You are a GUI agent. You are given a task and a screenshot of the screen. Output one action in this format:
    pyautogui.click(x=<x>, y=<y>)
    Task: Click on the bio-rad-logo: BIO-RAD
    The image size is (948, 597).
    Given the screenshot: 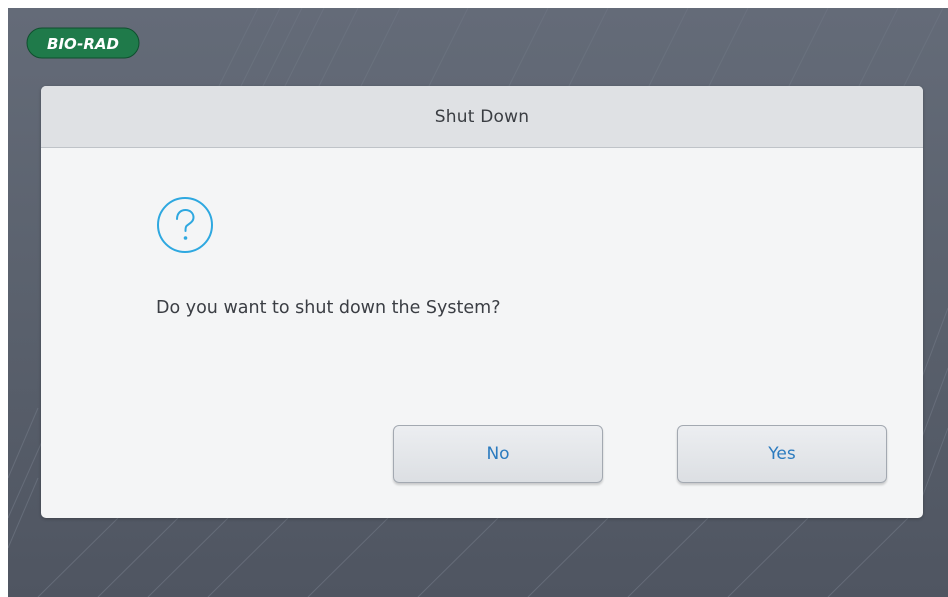 What is the action you would take?
    pyautogui.click(x=83, y=43)
    